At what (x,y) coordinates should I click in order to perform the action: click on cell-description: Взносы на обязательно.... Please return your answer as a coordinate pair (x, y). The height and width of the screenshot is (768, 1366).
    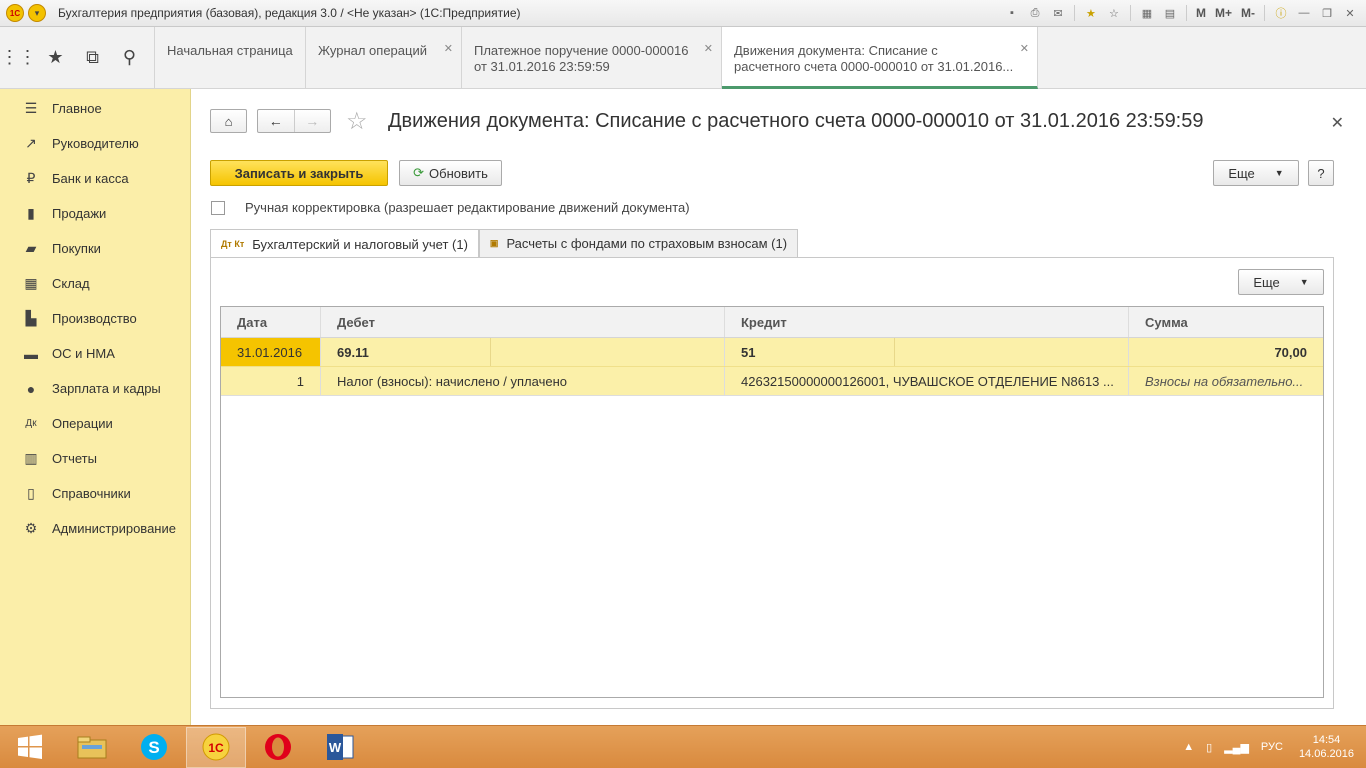
    Looking at the image, I should click on (1226, 381).